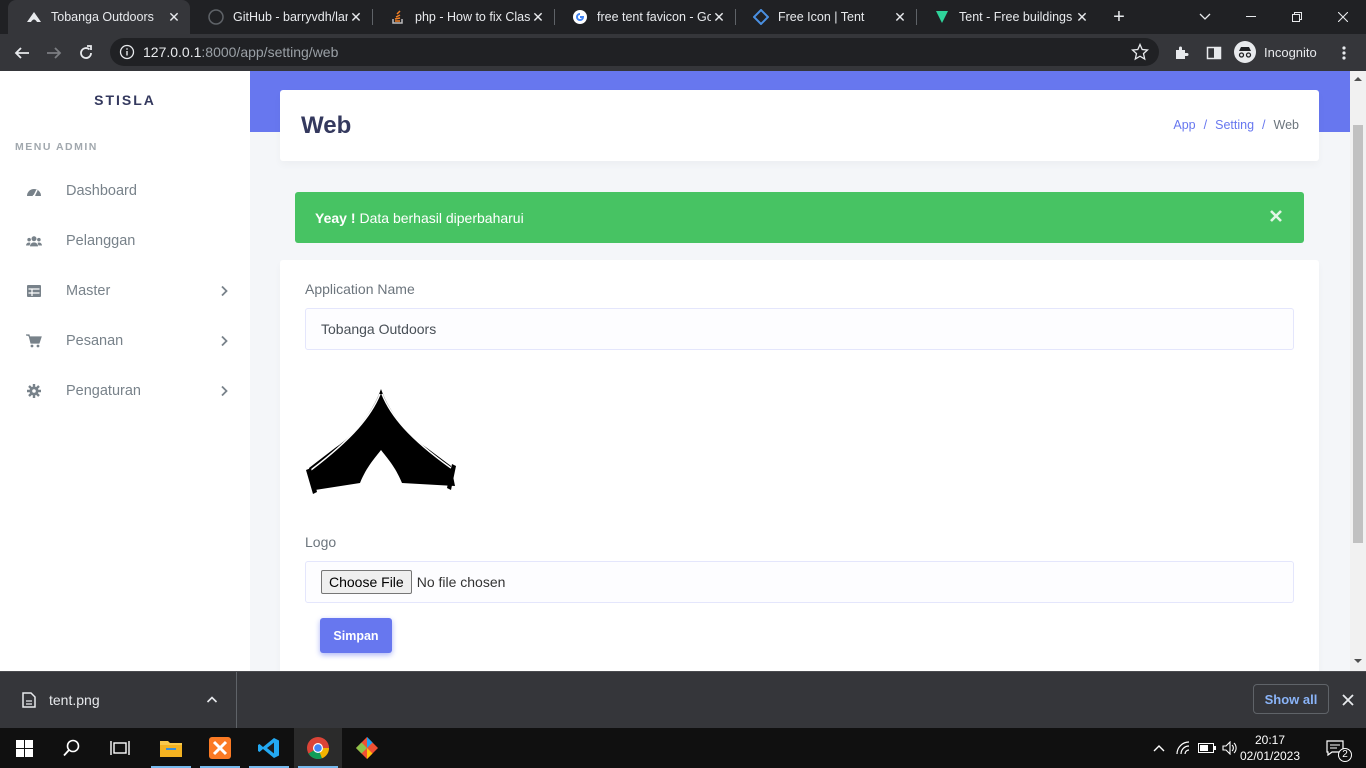 This screenshot has height=768, width=1366. Describe the element at coordinates (34, 291) in the screenshot. I see `table-icon` at that location.